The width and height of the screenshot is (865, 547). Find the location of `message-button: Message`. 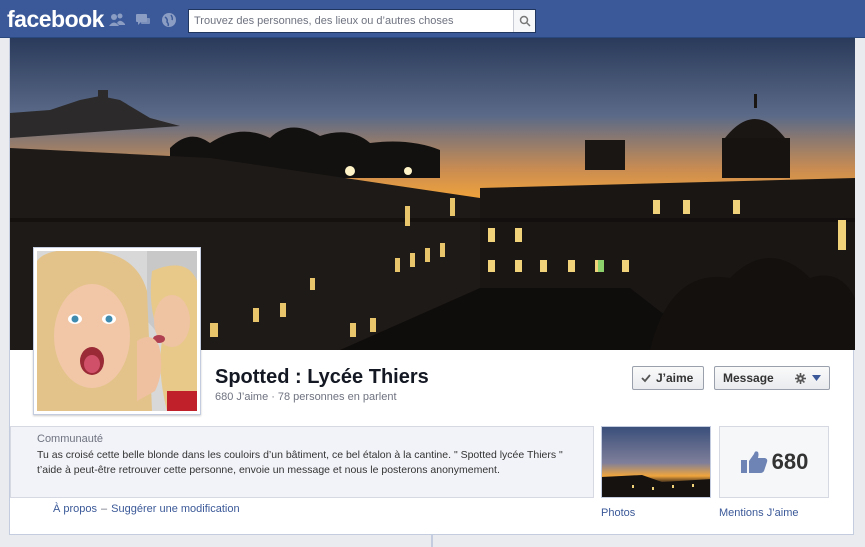

message-button: Message is located at coordinates (772, 378).